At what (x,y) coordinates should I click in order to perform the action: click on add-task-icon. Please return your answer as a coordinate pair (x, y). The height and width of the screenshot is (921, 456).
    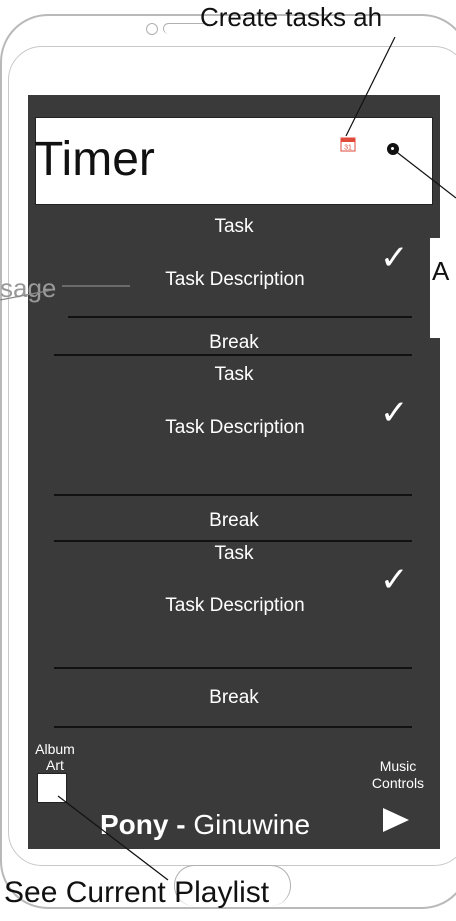
    Looking at the image, I should click on (393, 149).